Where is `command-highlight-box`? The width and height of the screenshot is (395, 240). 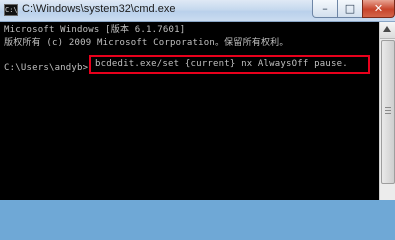
command-highlight-box is located at coordinates (229, 64).